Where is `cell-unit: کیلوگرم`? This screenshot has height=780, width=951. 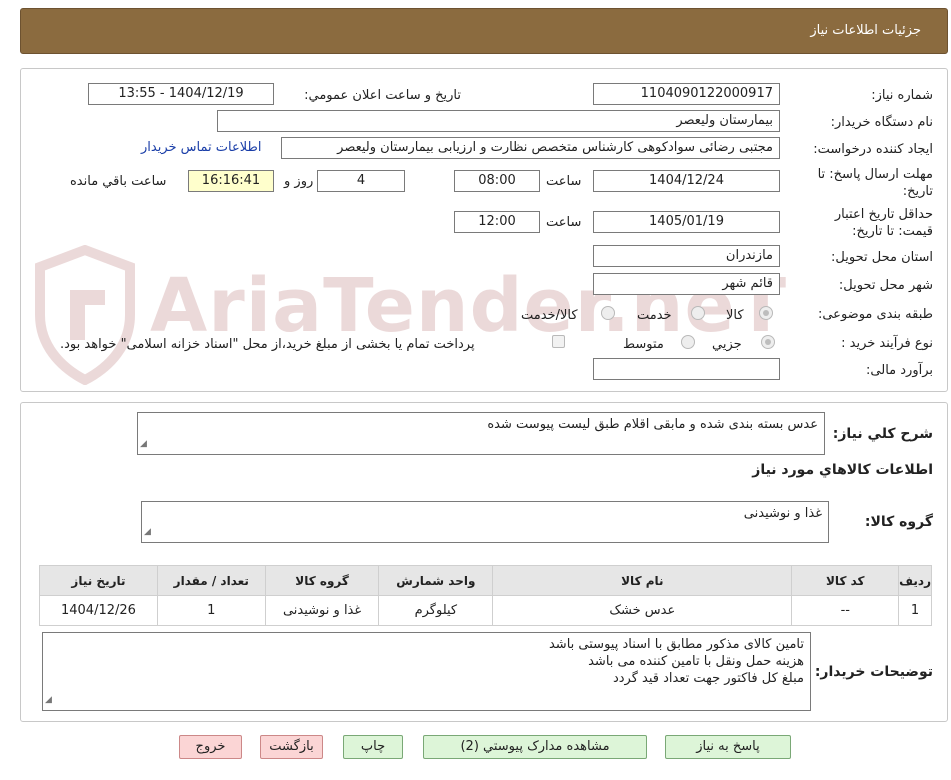
cell-unit: کیلوگرم is located at coordinates (436, 610).